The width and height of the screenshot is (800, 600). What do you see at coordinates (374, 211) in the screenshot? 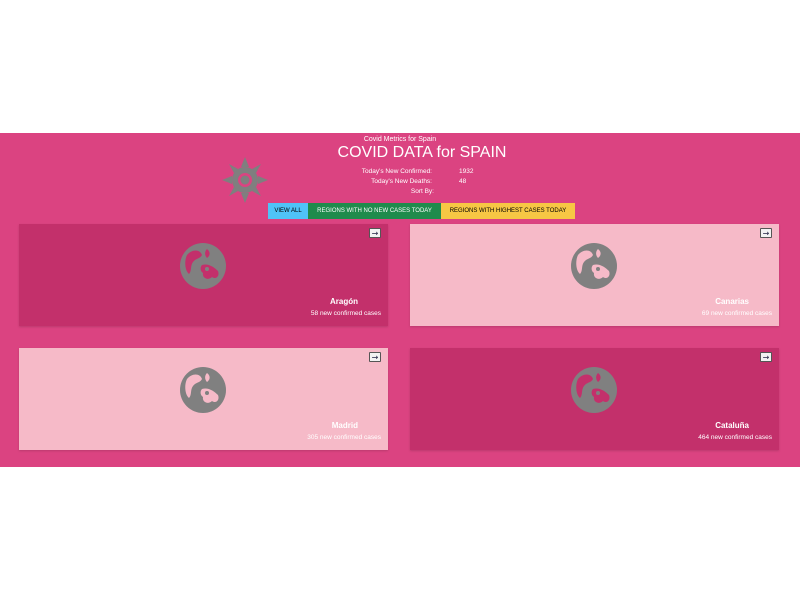
I see `no-new-cases-button: REGIONS WITH NO NEW CASES TODAY` at bounding box center [374, 211].